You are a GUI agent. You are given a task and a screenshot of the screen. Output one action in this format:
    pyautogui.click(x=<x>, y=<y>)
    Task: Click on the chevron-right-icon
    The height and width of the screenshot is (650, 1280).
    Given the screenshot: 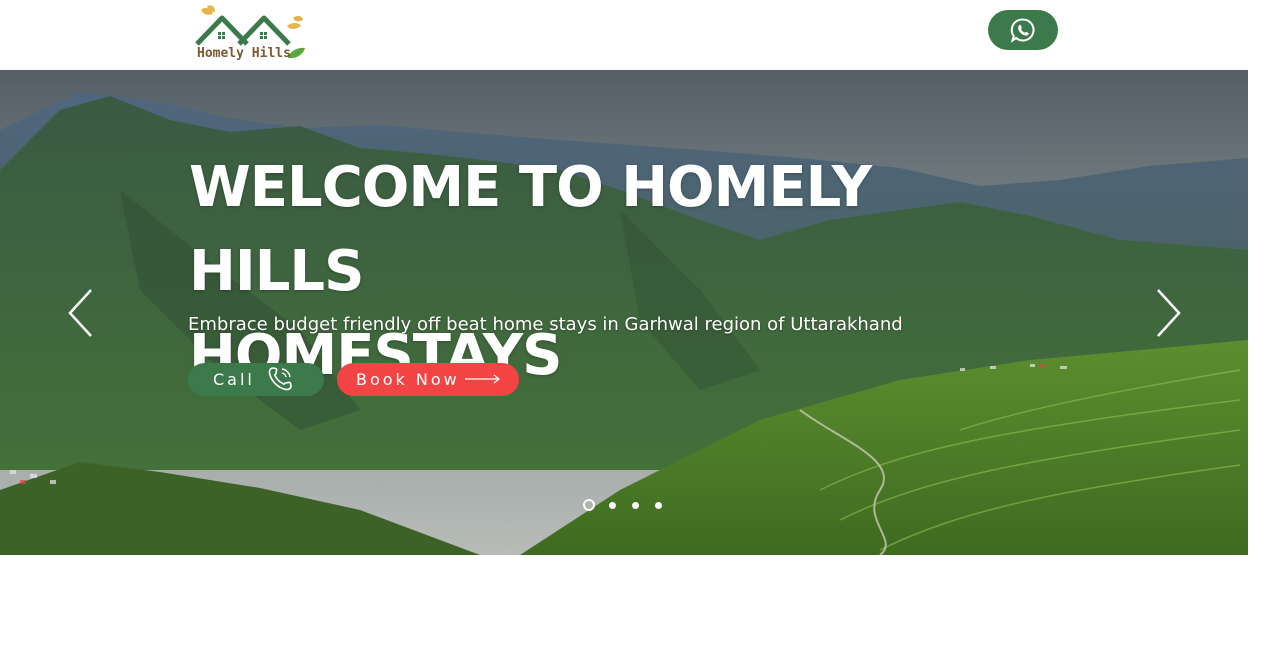 What is the action you would take?
    pyautogui.click(x=1169, y=313)
    